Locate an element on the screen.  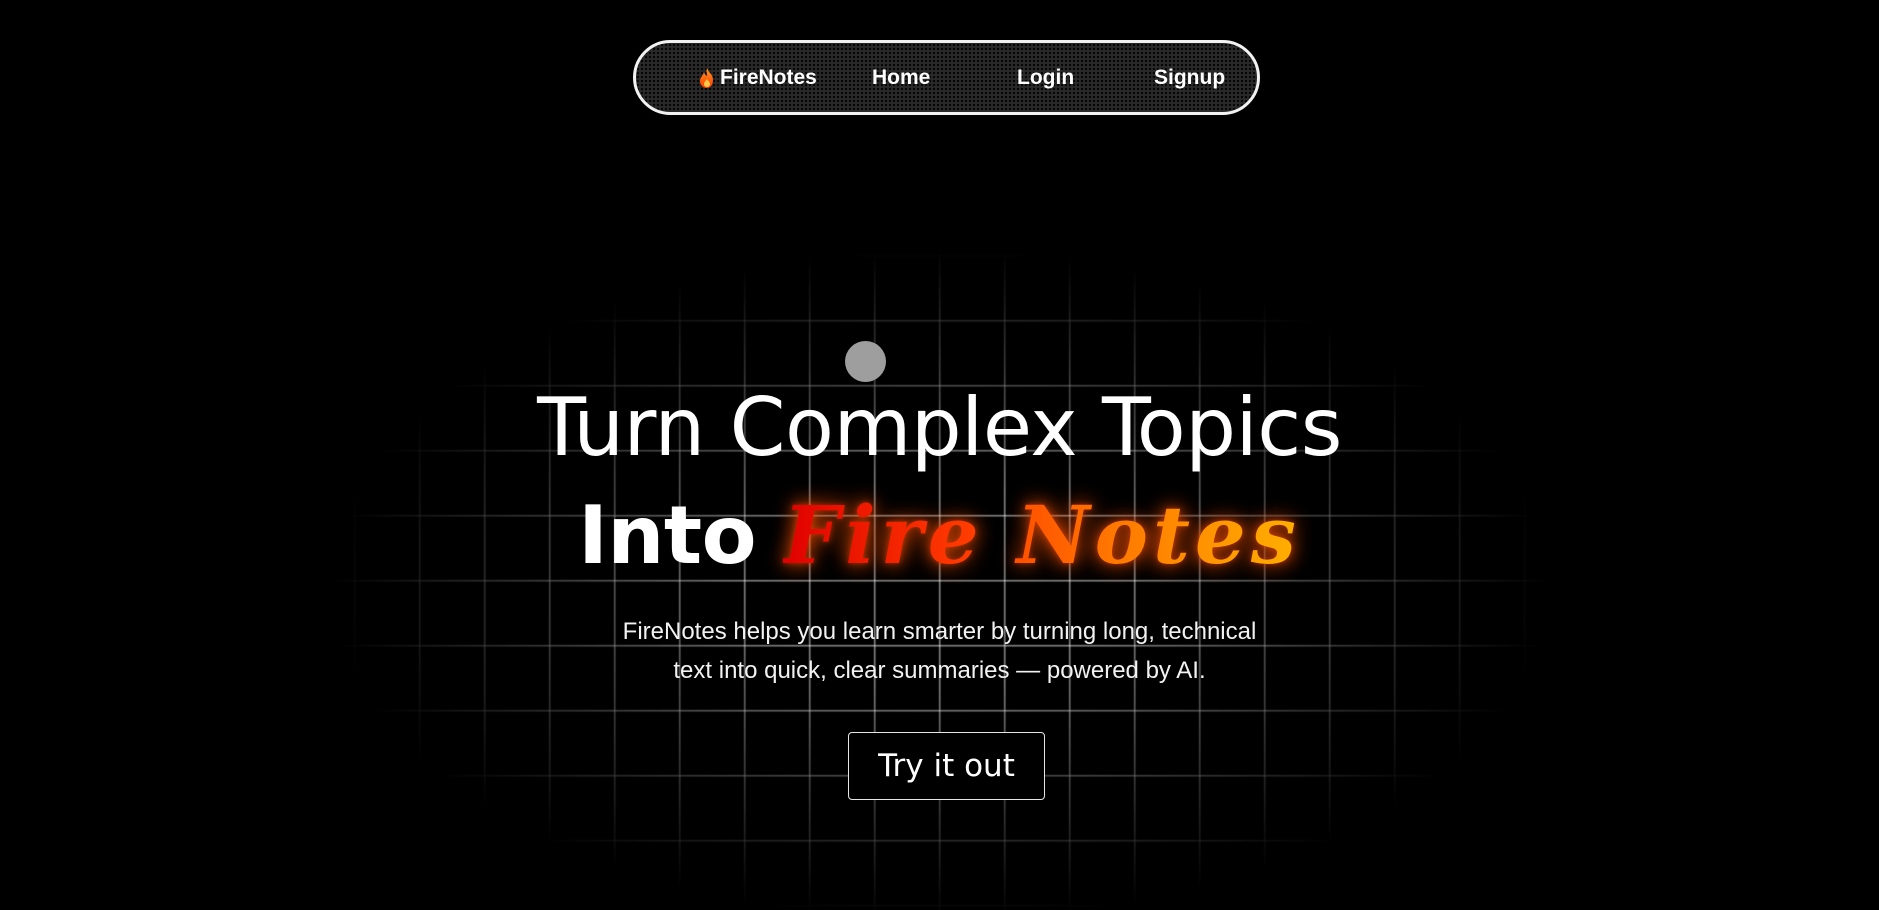
nav-login-link: Login is located at coordinates (1045, 78).